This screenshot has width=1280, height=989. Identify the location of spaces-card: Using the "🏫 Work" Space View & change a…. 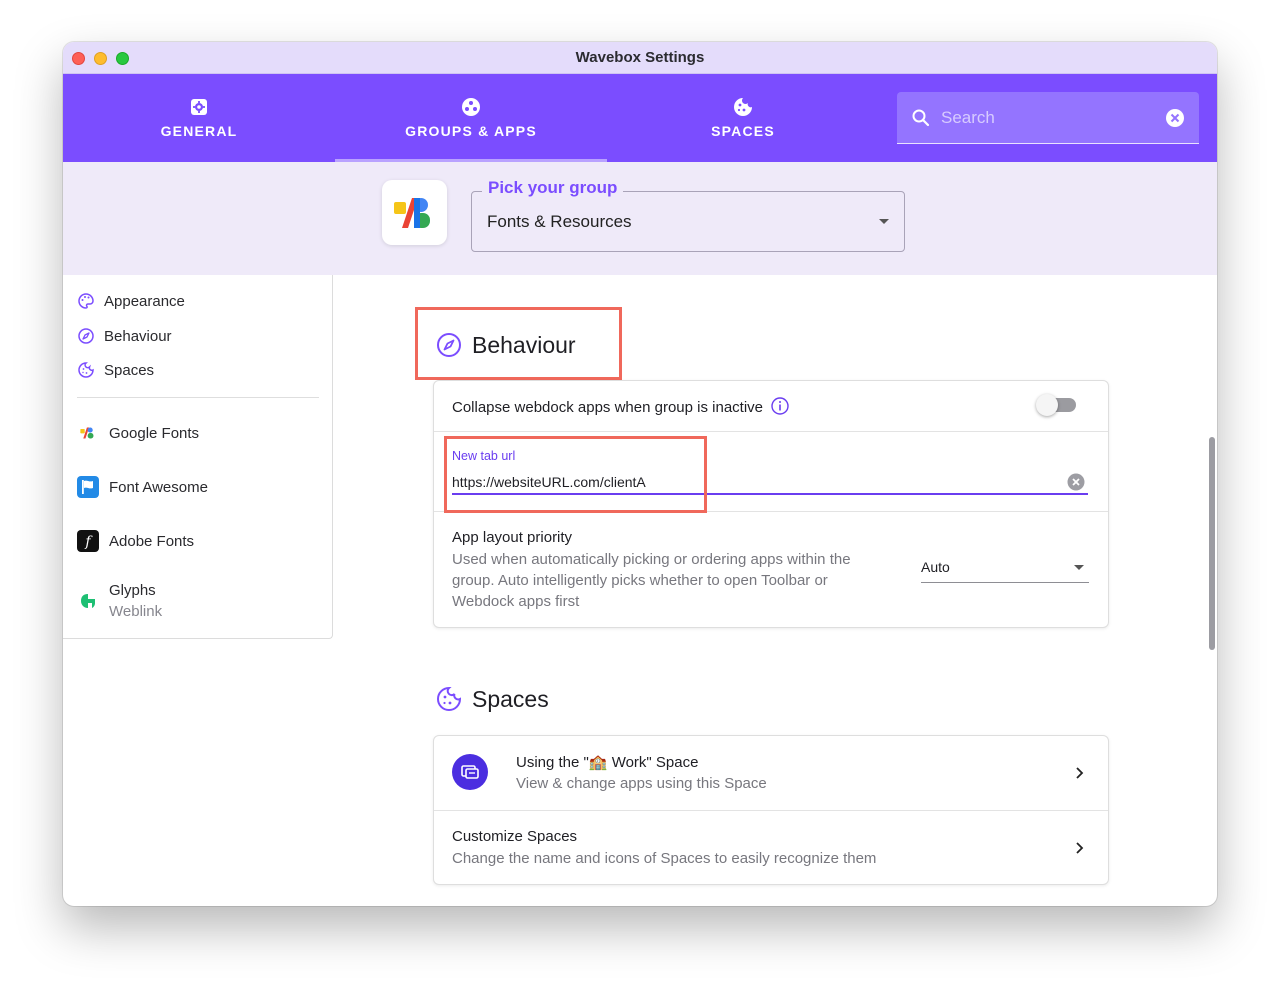
(771, 810).